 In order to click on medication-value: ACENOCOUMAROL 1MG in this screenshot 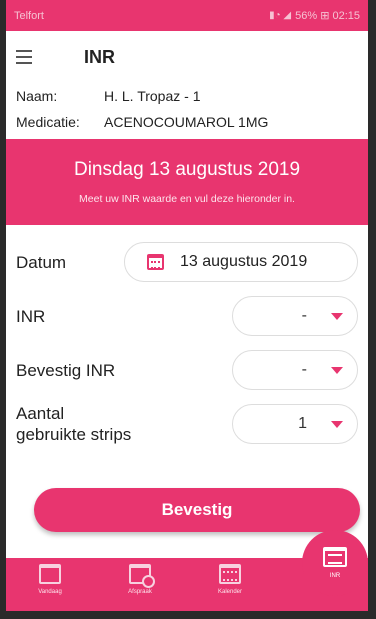, I will do `click(186, 122)`.